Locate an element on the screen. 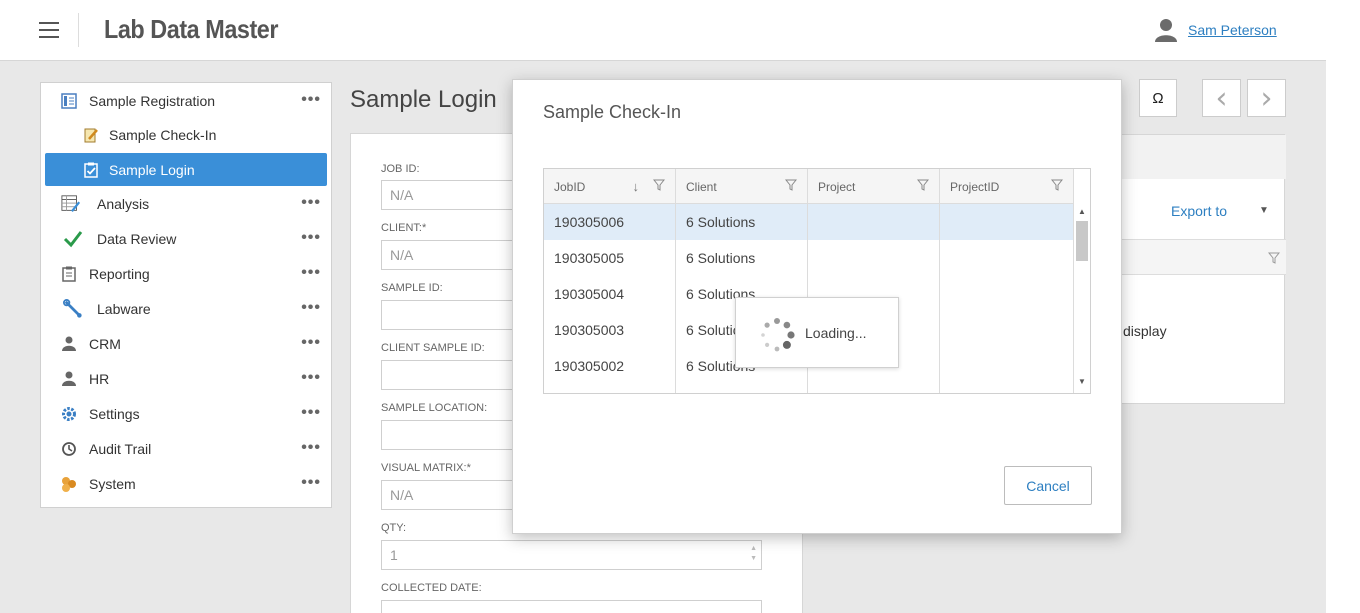  system-icon is located at coordinates (69, 484).